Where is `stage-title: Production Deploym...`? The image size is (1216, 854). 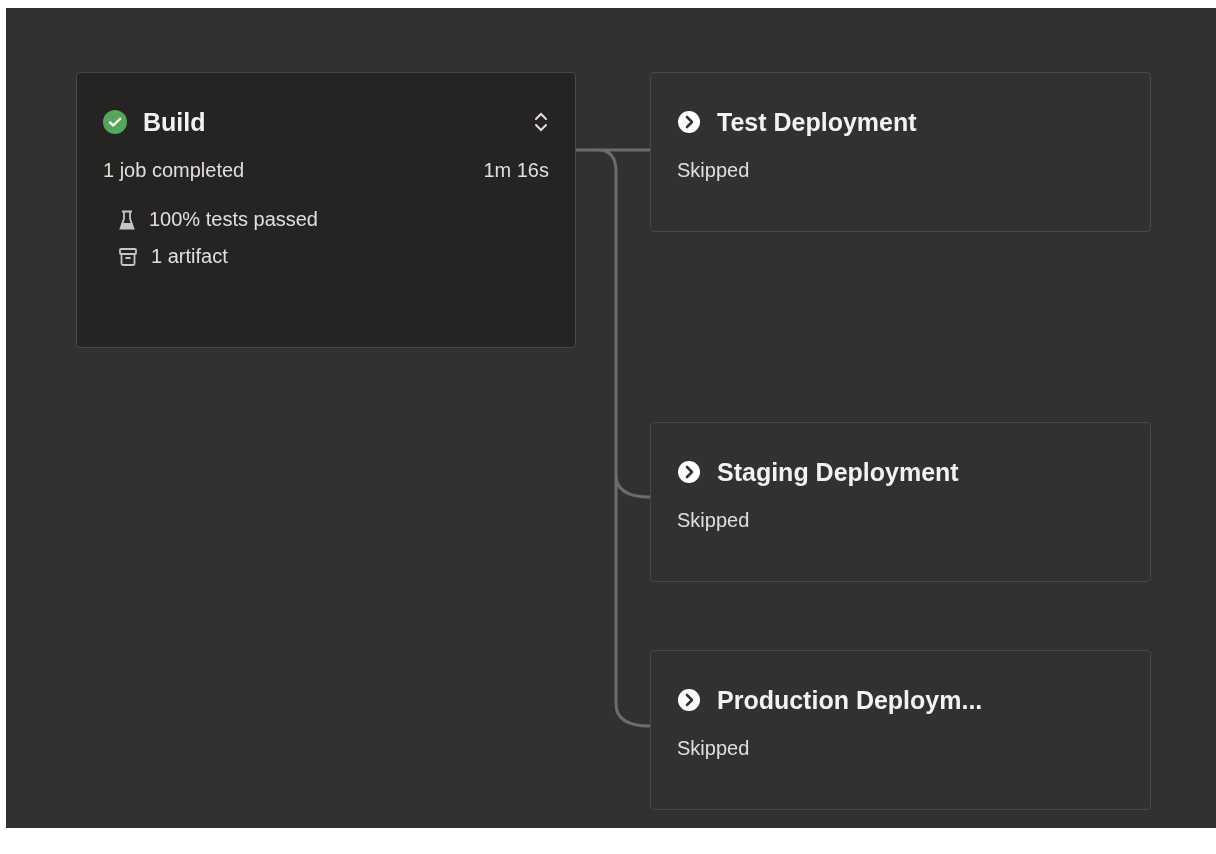
stage-title: Production Deploym... is located at coordinates (850, 700).